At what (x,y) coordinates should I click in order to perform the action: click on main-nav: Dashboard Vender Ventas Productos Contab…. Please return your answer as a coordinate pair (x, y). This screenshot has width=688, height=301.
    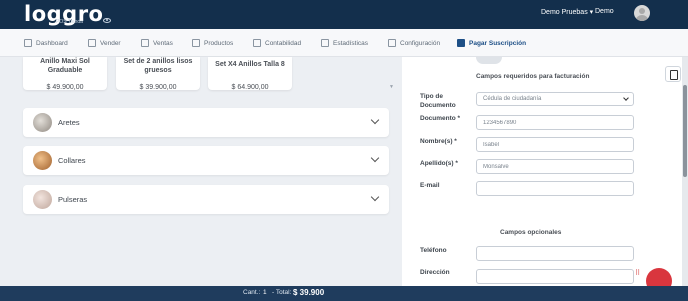
    Looking at the image, I should click on (344, 43).